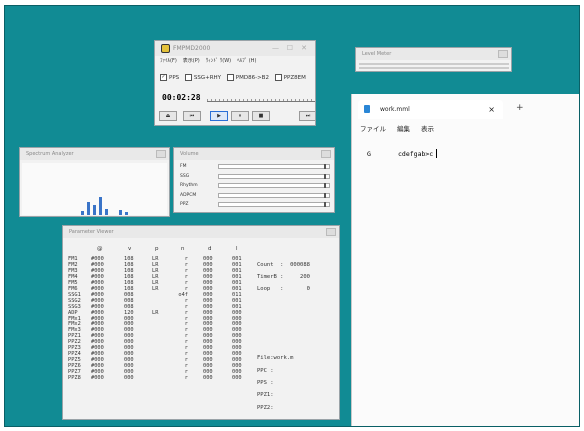 The height and width of the screenshot is (431, 584). What do you see at coordinates (157, 249) in the screenshot?
I see `header-p: p` at bounding box center [157, 249].